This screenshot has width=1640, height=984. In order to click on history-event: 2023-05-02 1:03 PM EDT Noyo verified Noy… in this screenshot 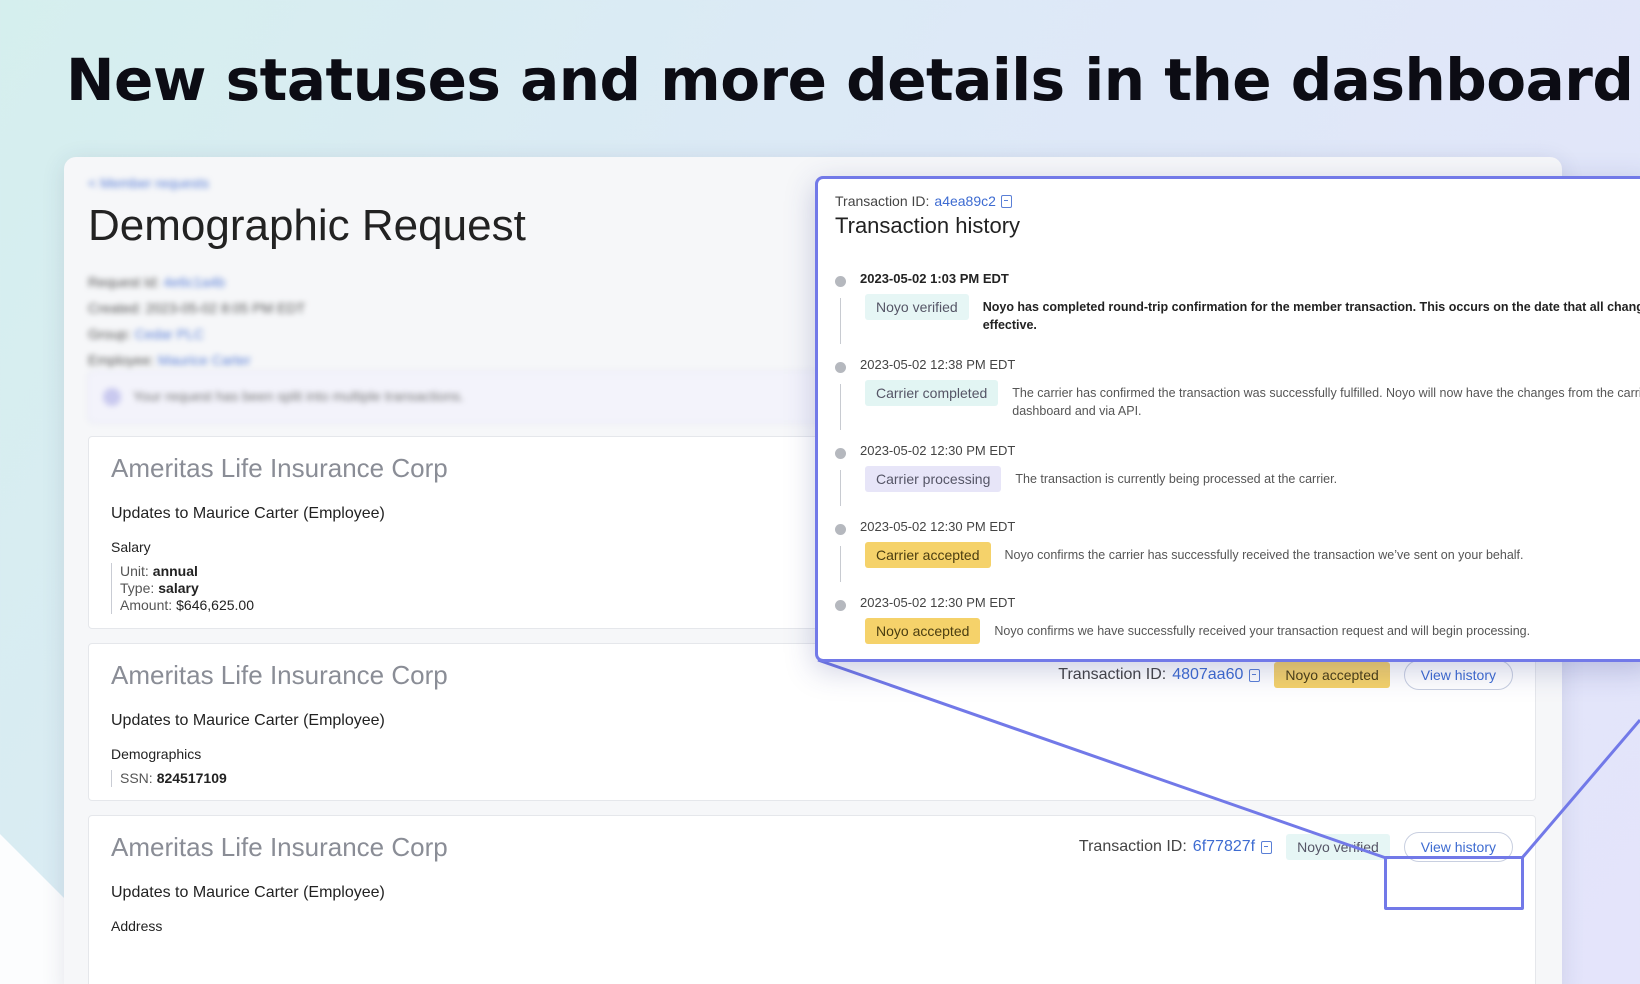, I will do `click(1237, 314)`.